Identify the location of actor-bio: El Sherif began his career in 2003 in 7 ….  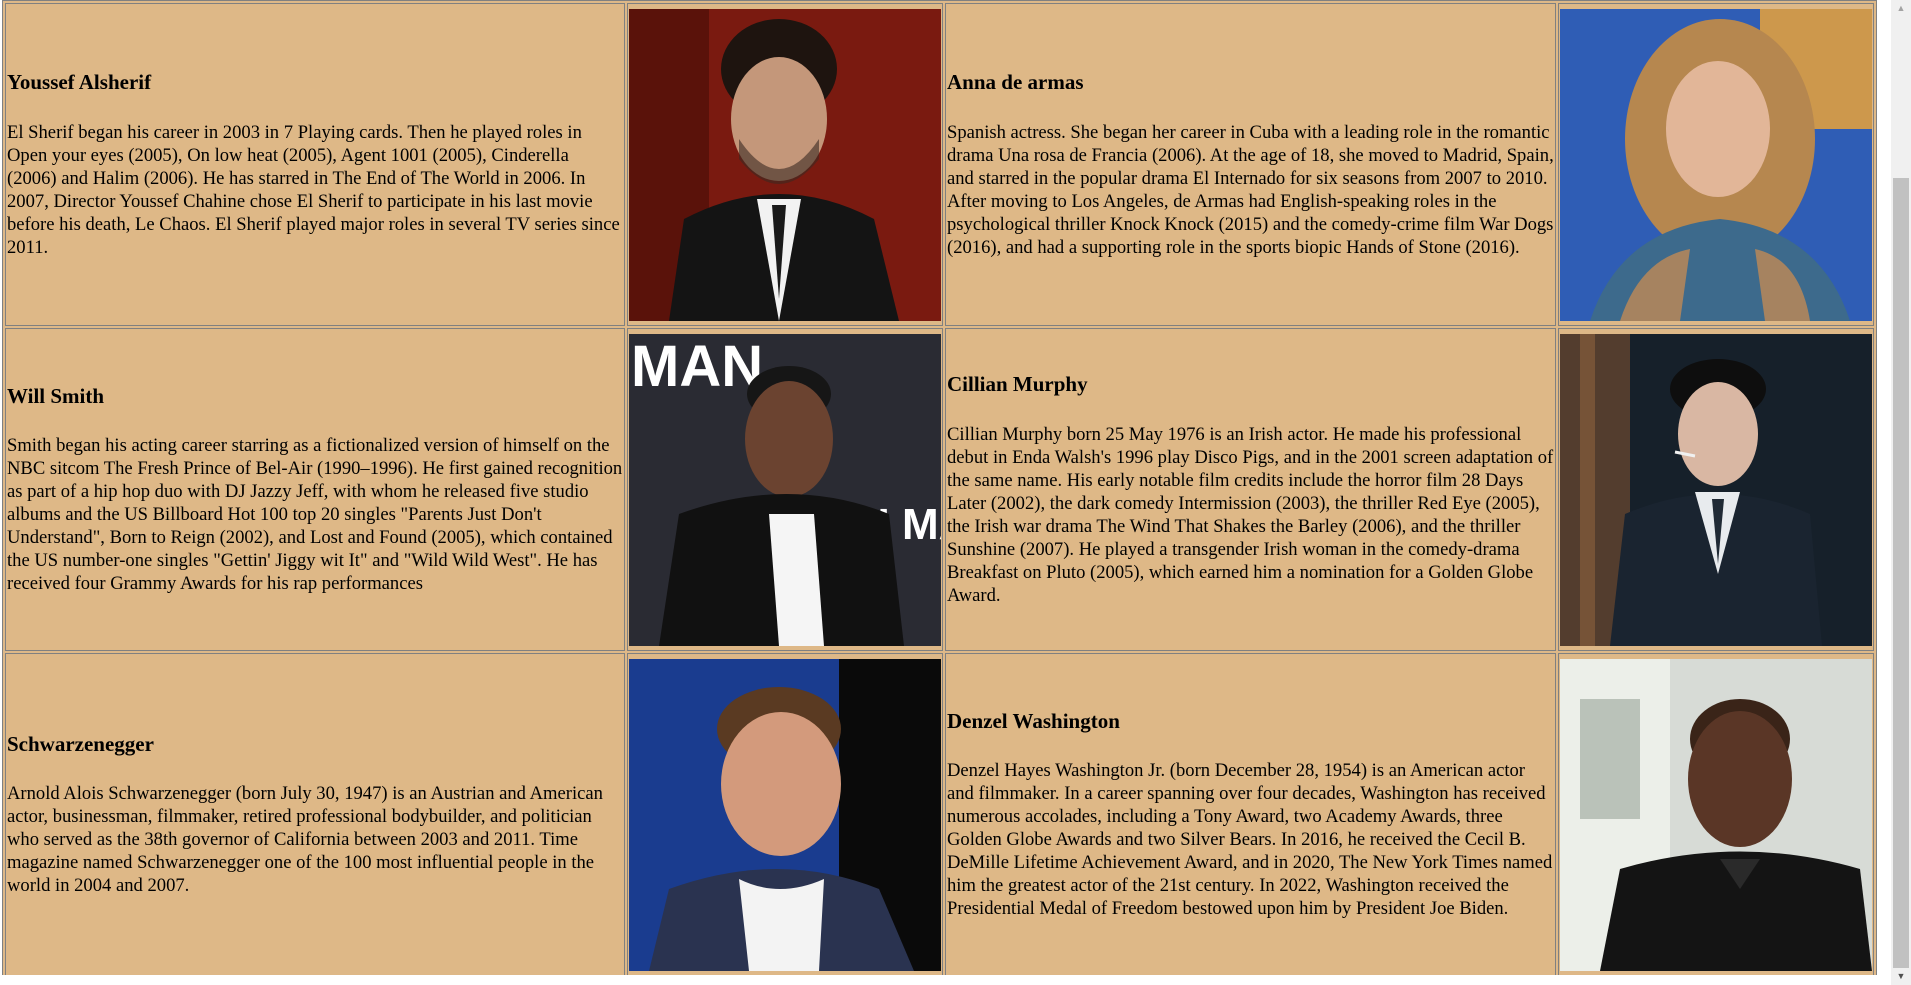
(313, 189).